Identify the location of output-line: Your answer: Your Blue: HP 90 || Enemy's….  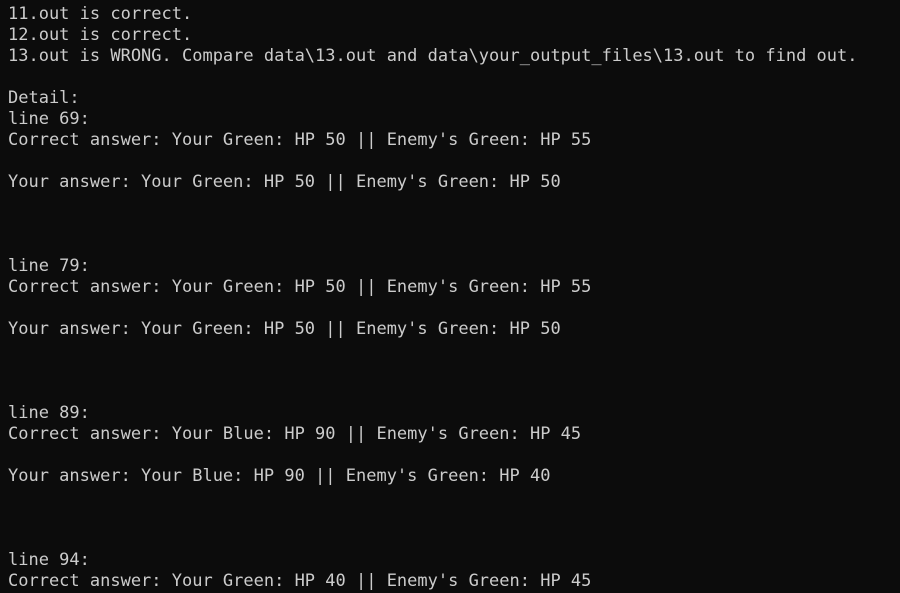
(279, 476).